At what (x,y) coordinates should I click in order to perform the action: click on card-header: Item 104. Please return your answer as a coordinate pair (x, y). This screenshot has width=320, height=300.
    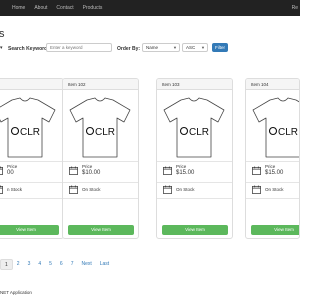
    Looking at the image, I should click on (272, 84).